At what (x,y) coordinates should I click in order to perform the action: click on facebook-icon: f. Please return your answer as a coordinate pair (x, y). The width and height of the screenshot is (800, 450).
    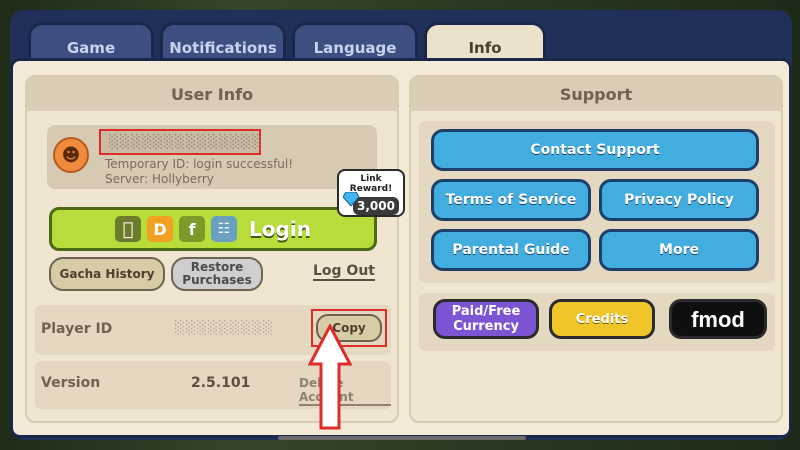
    Looking at the image, I should click on (192, 229).